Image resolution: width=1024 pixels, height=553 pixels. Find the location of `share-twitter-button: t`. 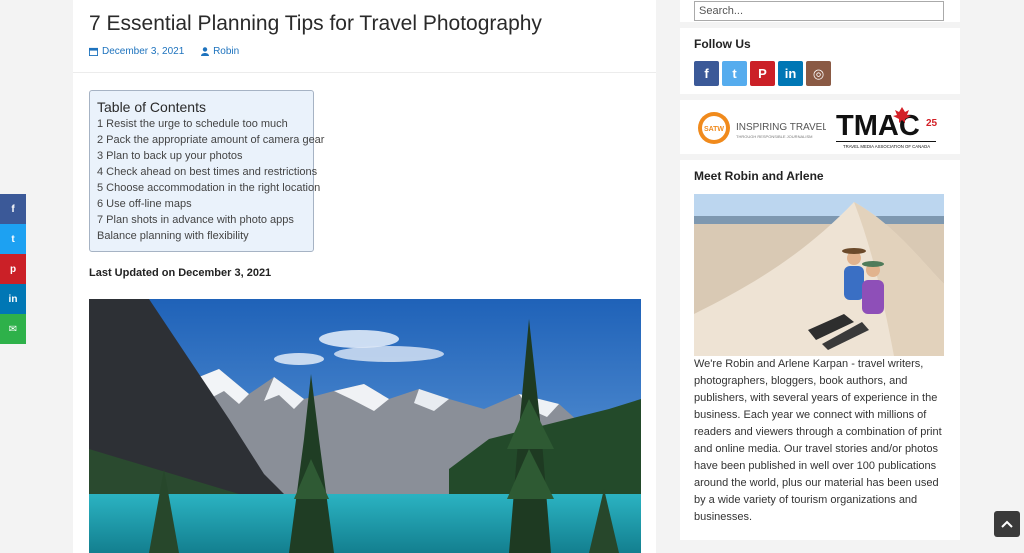

share-twitter-button: t is located at coordinates (13, 239).